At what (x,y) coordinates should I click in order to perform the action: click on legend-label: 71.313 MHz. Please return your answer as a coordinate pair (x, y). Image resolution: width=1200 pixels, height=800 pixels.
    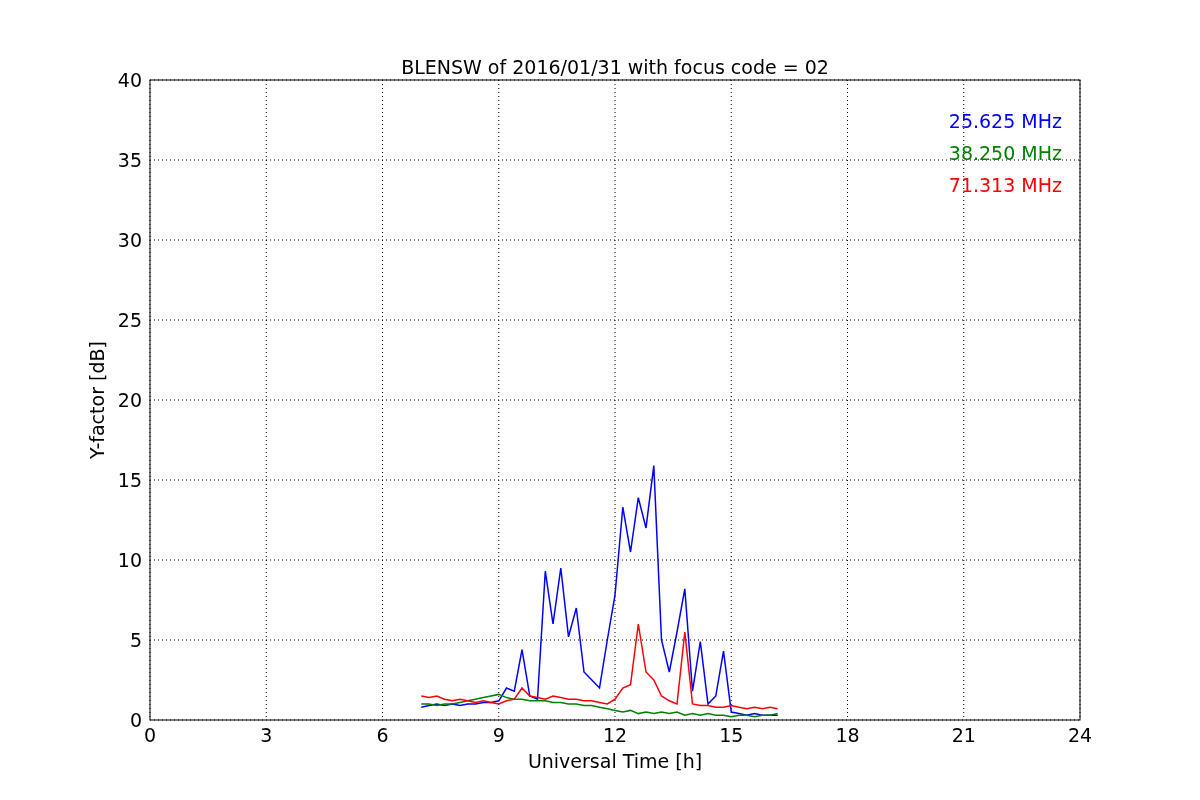
    Looking at the image, I should click on (1005, 185).